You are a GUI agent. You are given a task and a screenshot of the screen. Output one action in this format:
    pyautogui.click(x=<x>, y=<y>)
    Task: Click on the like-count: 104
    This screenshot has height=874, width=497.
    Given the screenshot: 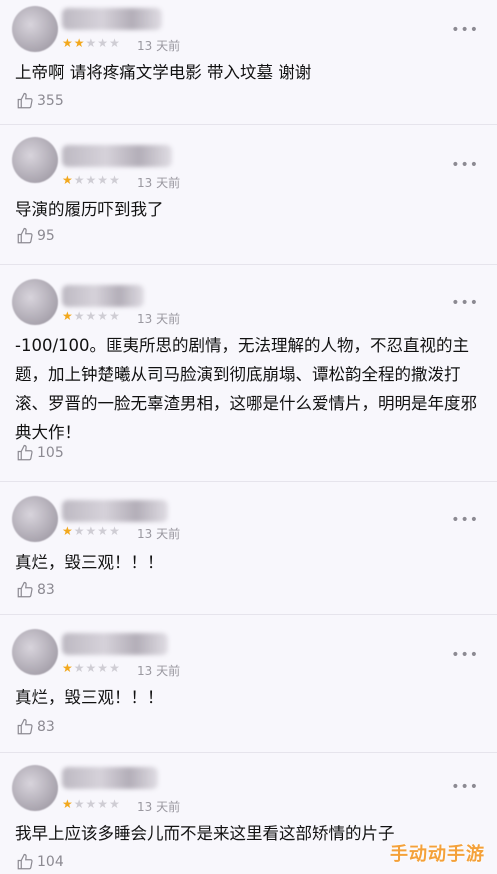 What is the action you would take?
    pyautogui.click(x=50, y=862)
    